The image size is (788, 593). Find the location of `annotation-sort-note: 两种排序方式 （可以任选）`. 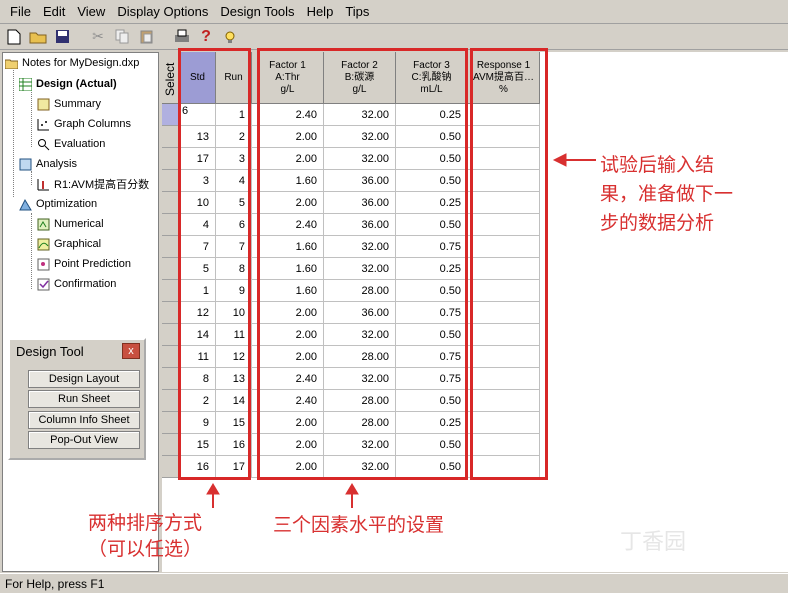

annotation-sort-note: 两种排序方式 （可以任选） is located at coordinates (145, 536).